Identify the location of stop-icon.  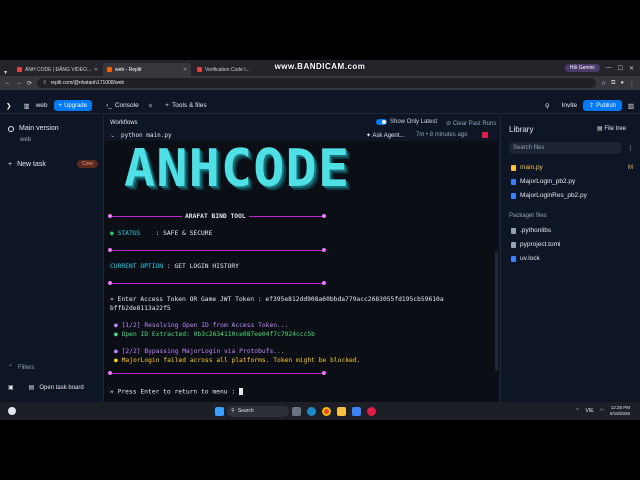
(485, 135).